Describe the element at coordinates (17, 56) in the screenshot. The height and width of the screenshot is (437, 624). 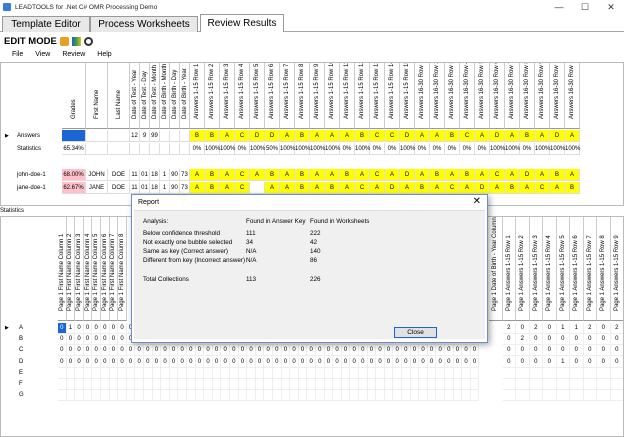
I see `menu-file: File` at that location.